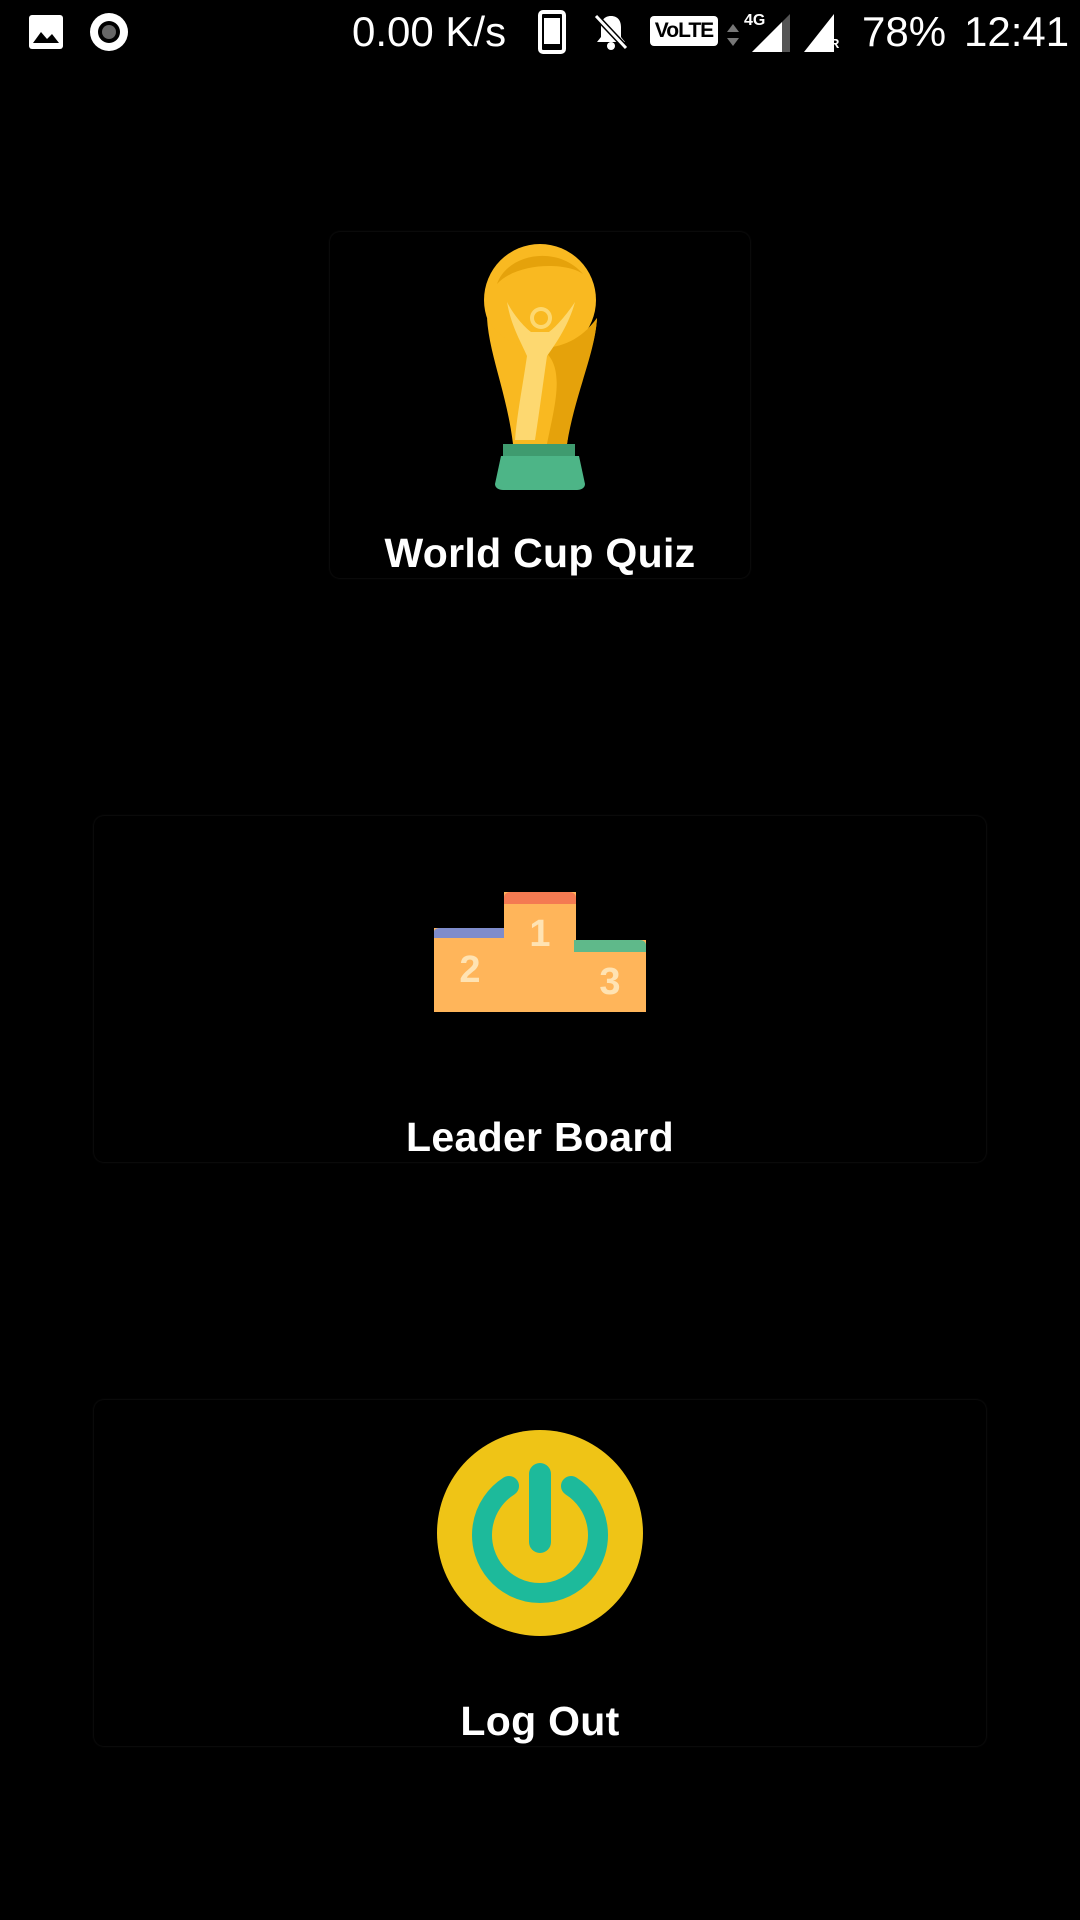 This screenshot has width=1080, height=1920. I want to click on notifications-muted-icon, so click(611, 32).